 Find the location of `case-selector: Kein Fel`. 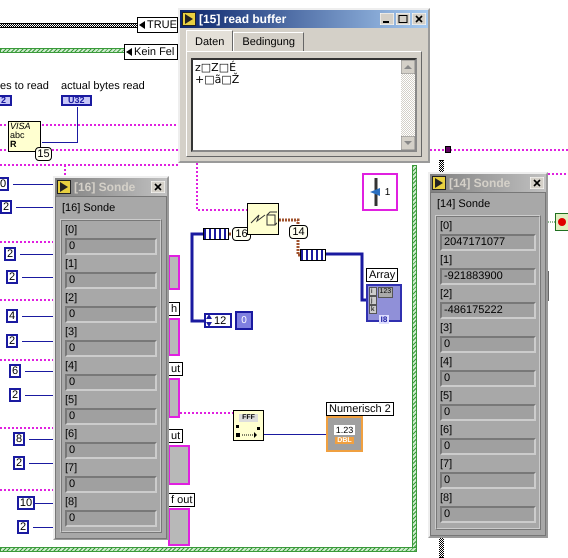

case-selector: Kein Fel is located at coordinates (151, 52).